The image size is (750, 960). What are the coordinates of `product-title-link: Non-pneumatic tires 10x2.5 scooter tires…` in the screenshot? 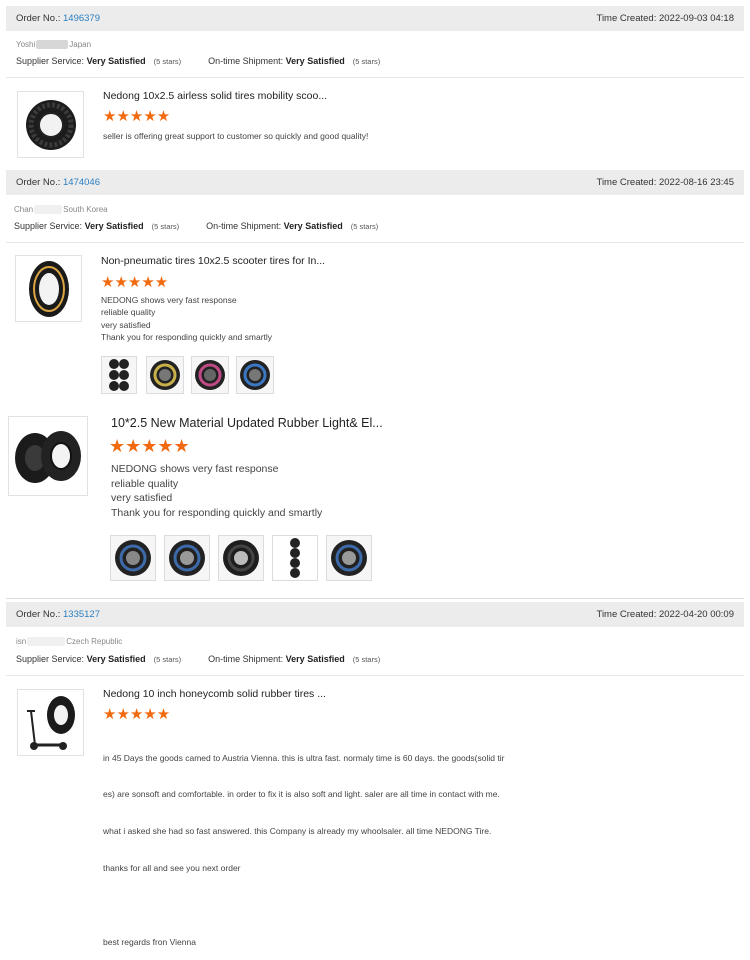 It's located at (213, 261).